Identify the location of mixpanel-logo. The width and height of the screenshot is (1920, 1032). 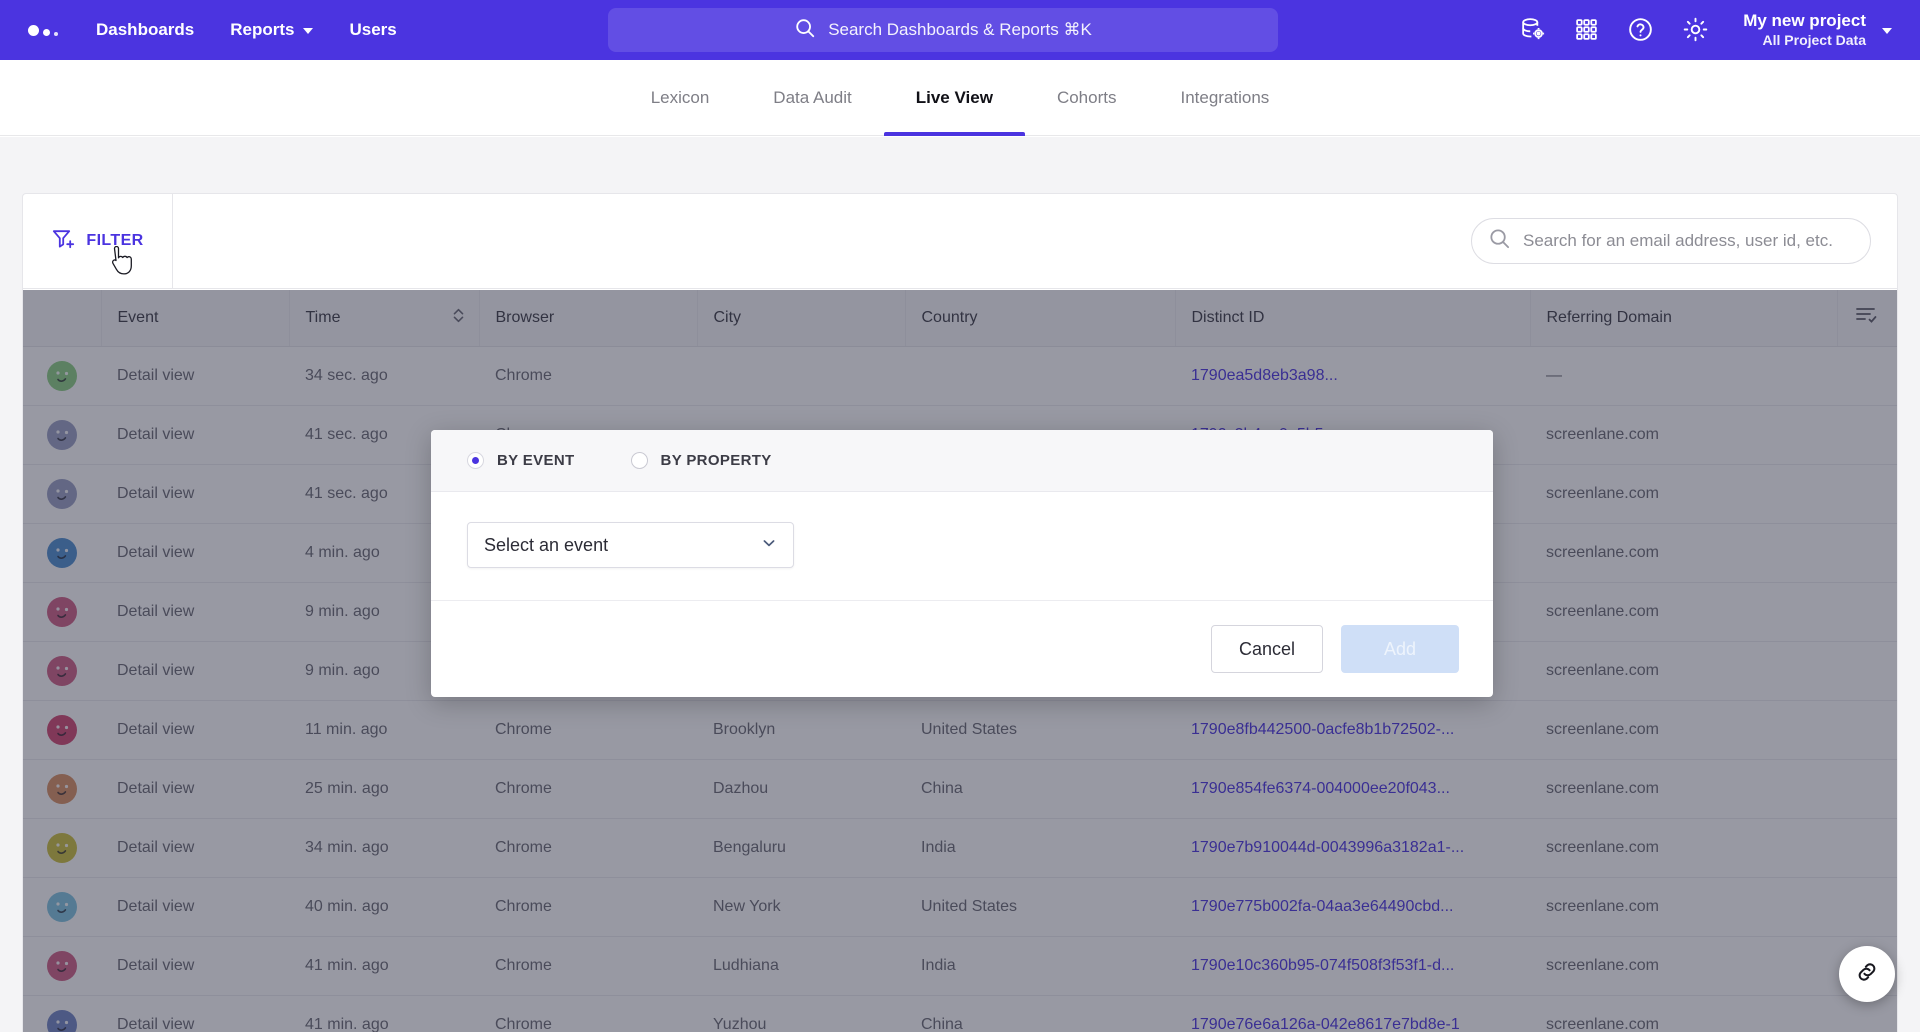
(43, 30).